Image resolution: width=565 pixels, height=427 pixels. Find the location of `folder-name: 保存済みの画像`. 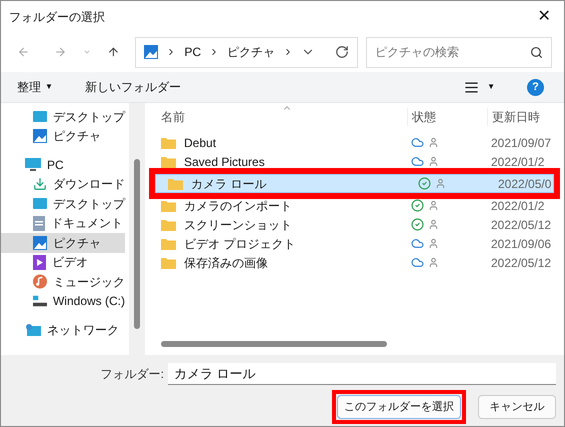

folder-name: 保存済みの画像 is located at coordinates (226, 263).